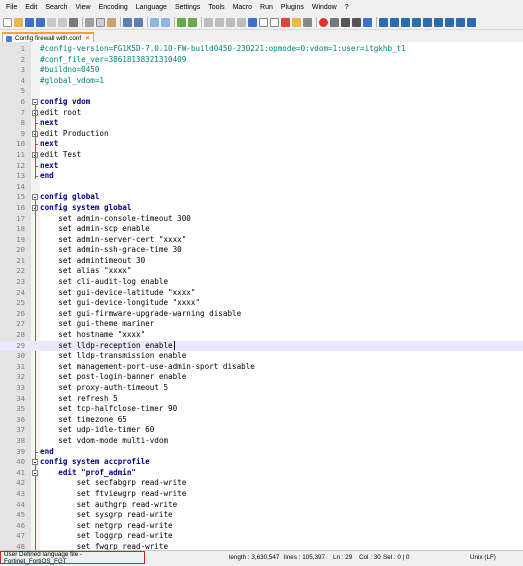  Describe the element at coordinates (18, 22) in the screenshot. I see `open-file-icon` at that location.